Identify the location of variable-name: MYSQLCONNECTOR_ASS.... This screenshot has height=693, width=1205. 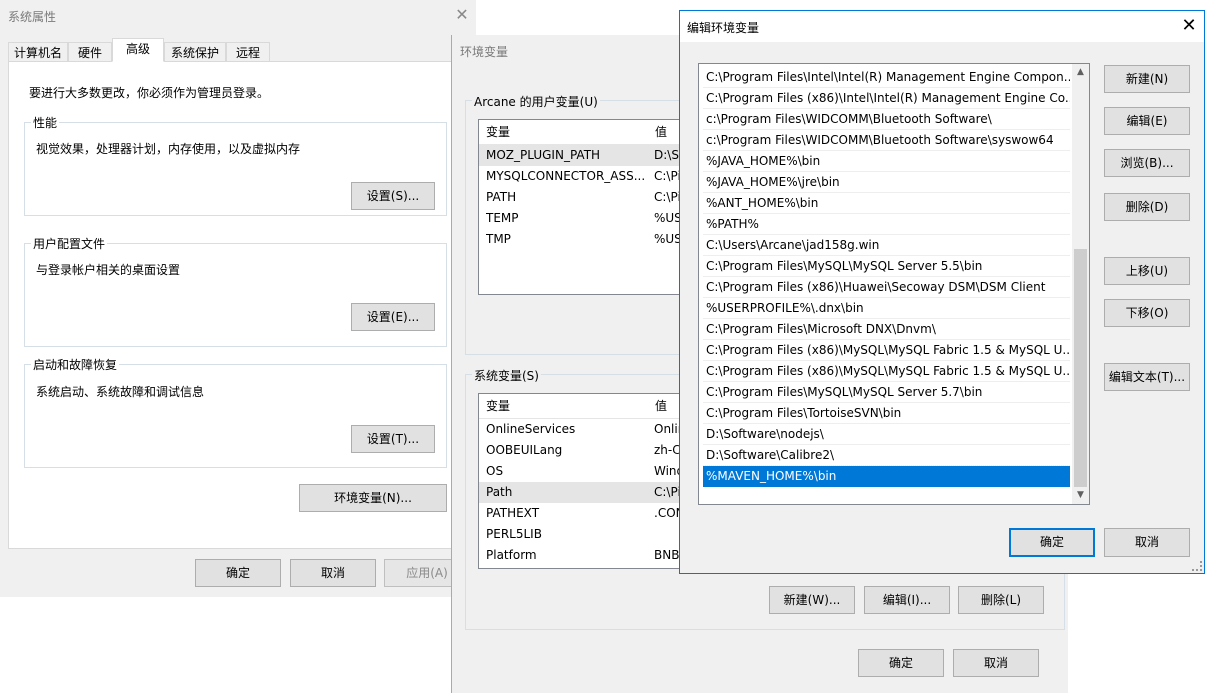
(565, 176).